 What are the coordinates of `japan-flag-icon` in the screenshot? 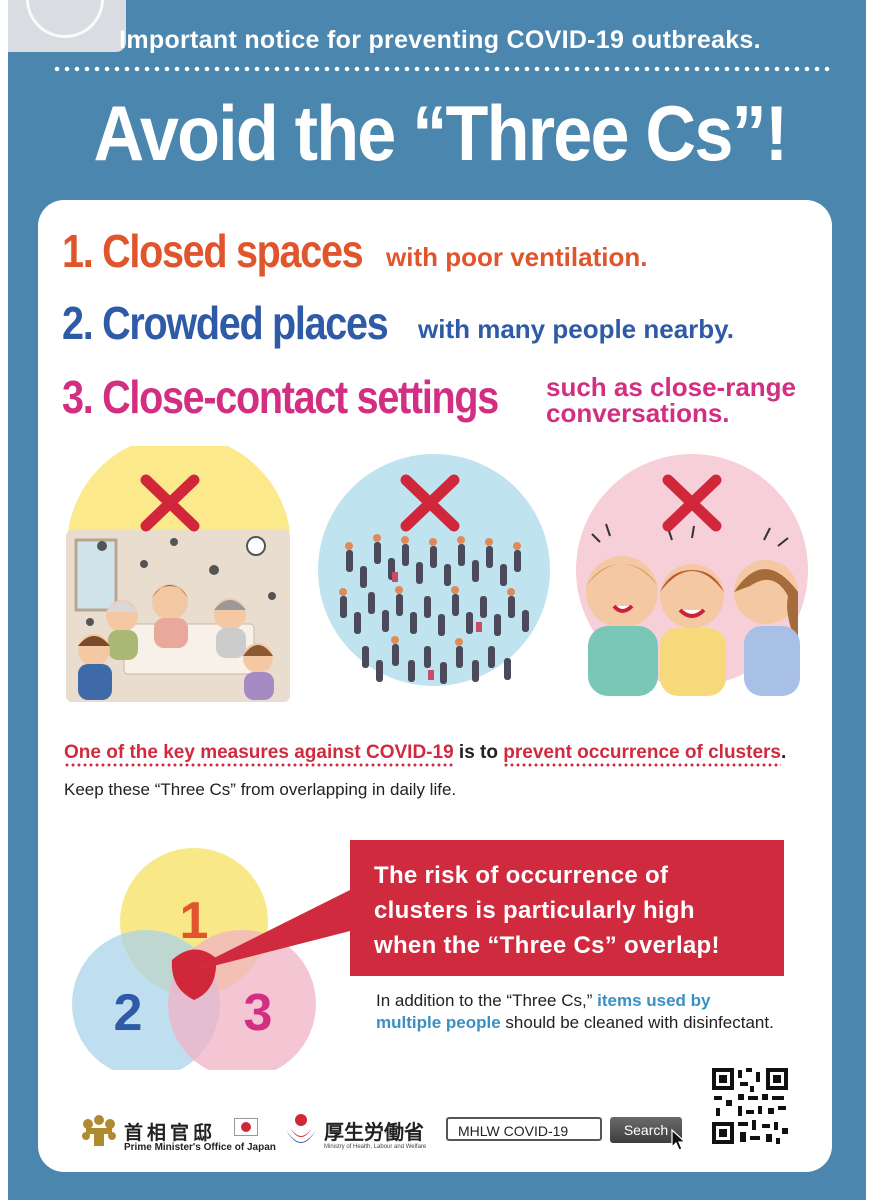 It's located at (246, 1127).